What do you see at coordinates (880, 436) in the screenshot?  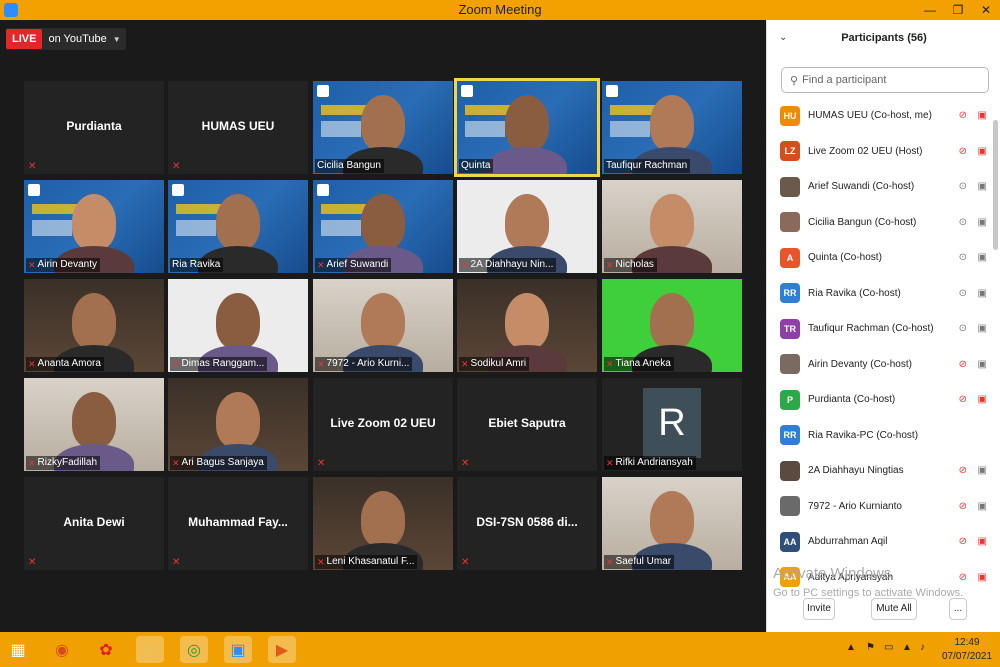 I see `participant-row: RR Ria Ravika-PC (Co-host)` at bounding box center [880, 436].